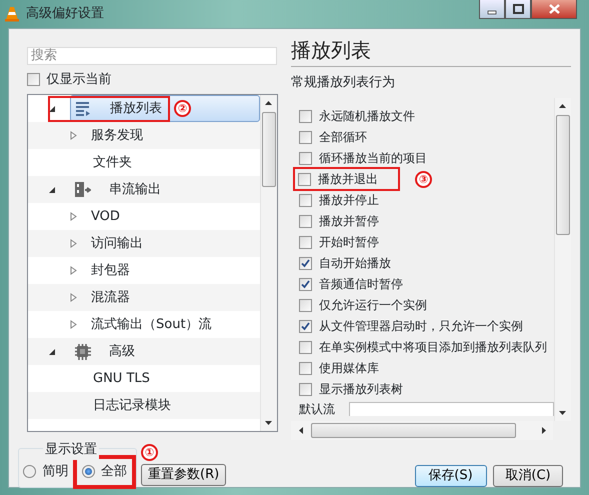 This screenshot has width=589, height=495. What do you see at coordinates (431, 52) in the screenshot?
I see `panel-title: 播放列表` at bounding box center [431, 52].